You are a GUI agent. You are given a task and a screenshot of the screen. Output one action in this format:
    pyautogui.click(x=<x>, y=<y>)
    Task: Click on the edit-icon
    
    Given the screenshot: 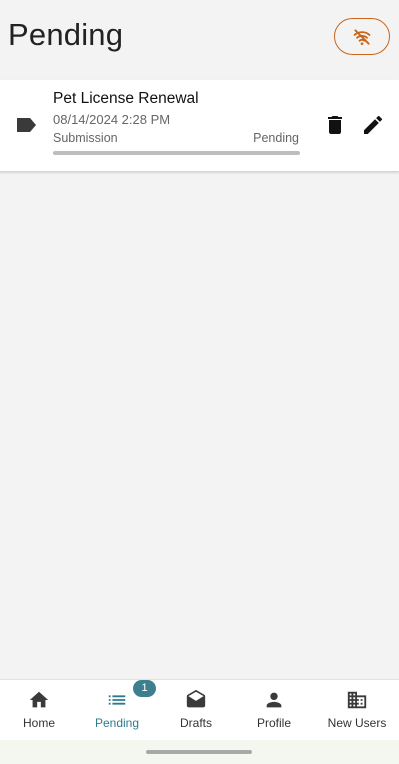 What is the action you would take?
    pyautogui.click(x=373, y=124)
    